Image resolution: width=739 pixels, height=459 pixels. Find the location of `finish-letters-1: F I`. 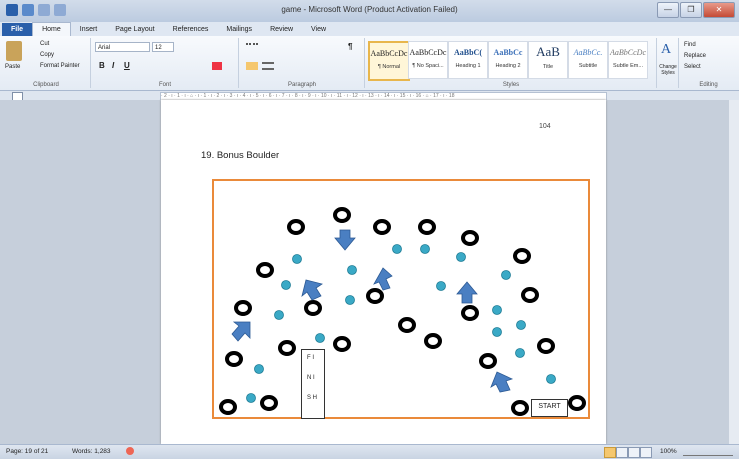

finish-letters-1: F I is located at coordinates (310, 358).